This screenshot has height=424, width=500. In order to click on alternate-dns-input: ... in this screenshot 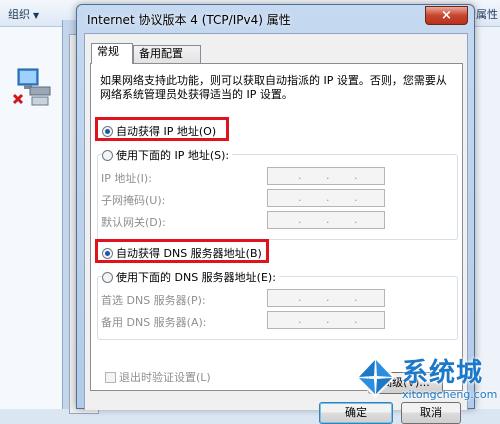, I will do `click(326, 320)`.